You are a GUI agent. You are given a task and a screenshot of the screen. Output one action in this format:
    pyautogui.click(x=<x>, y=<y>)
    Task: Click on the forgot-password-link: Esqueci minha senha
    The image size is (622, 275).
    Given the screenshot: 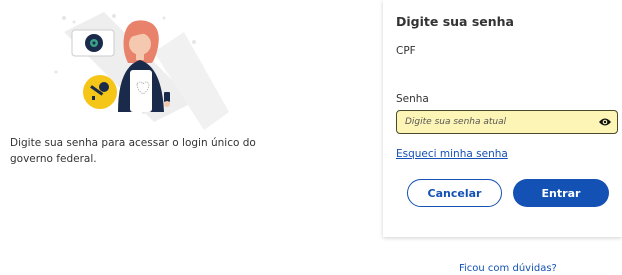 What is the action you would take?
    pyautogui.click(x=452, y=154)
    